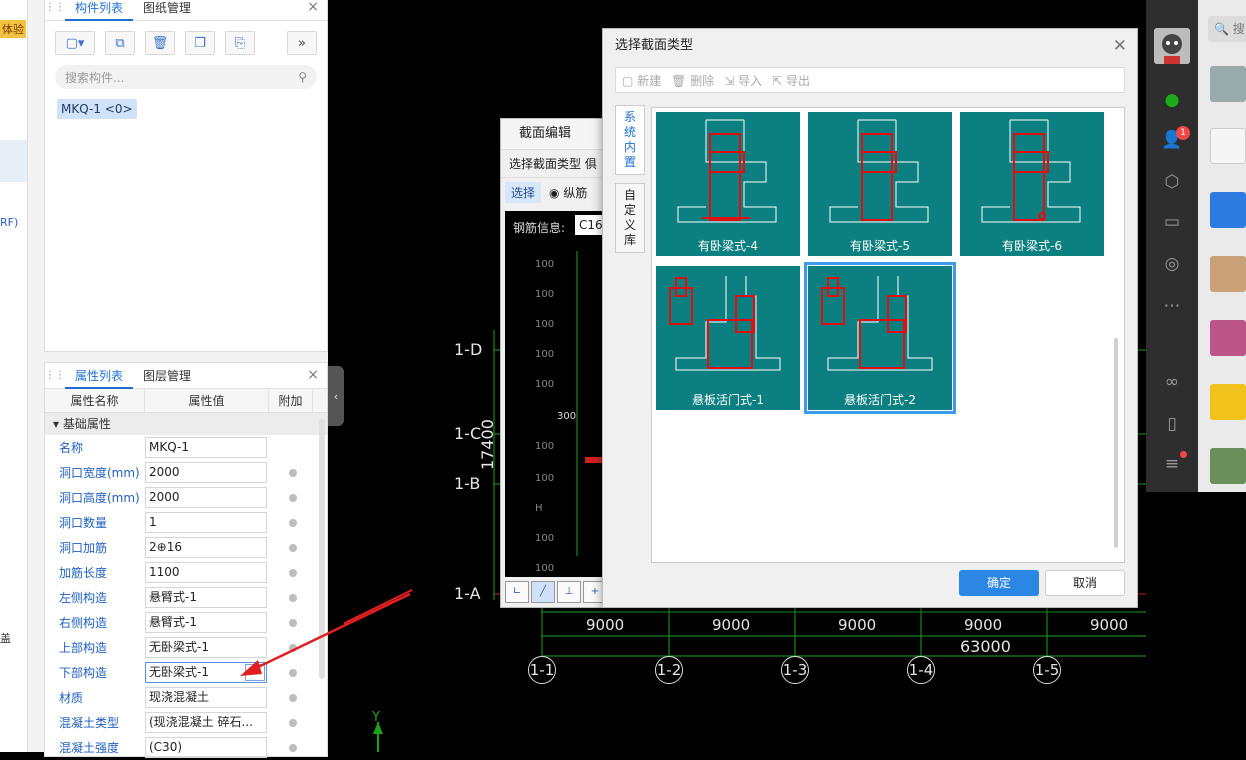  I want to click on property-group-basic: ▾ 基础属性, so click(186, 424).